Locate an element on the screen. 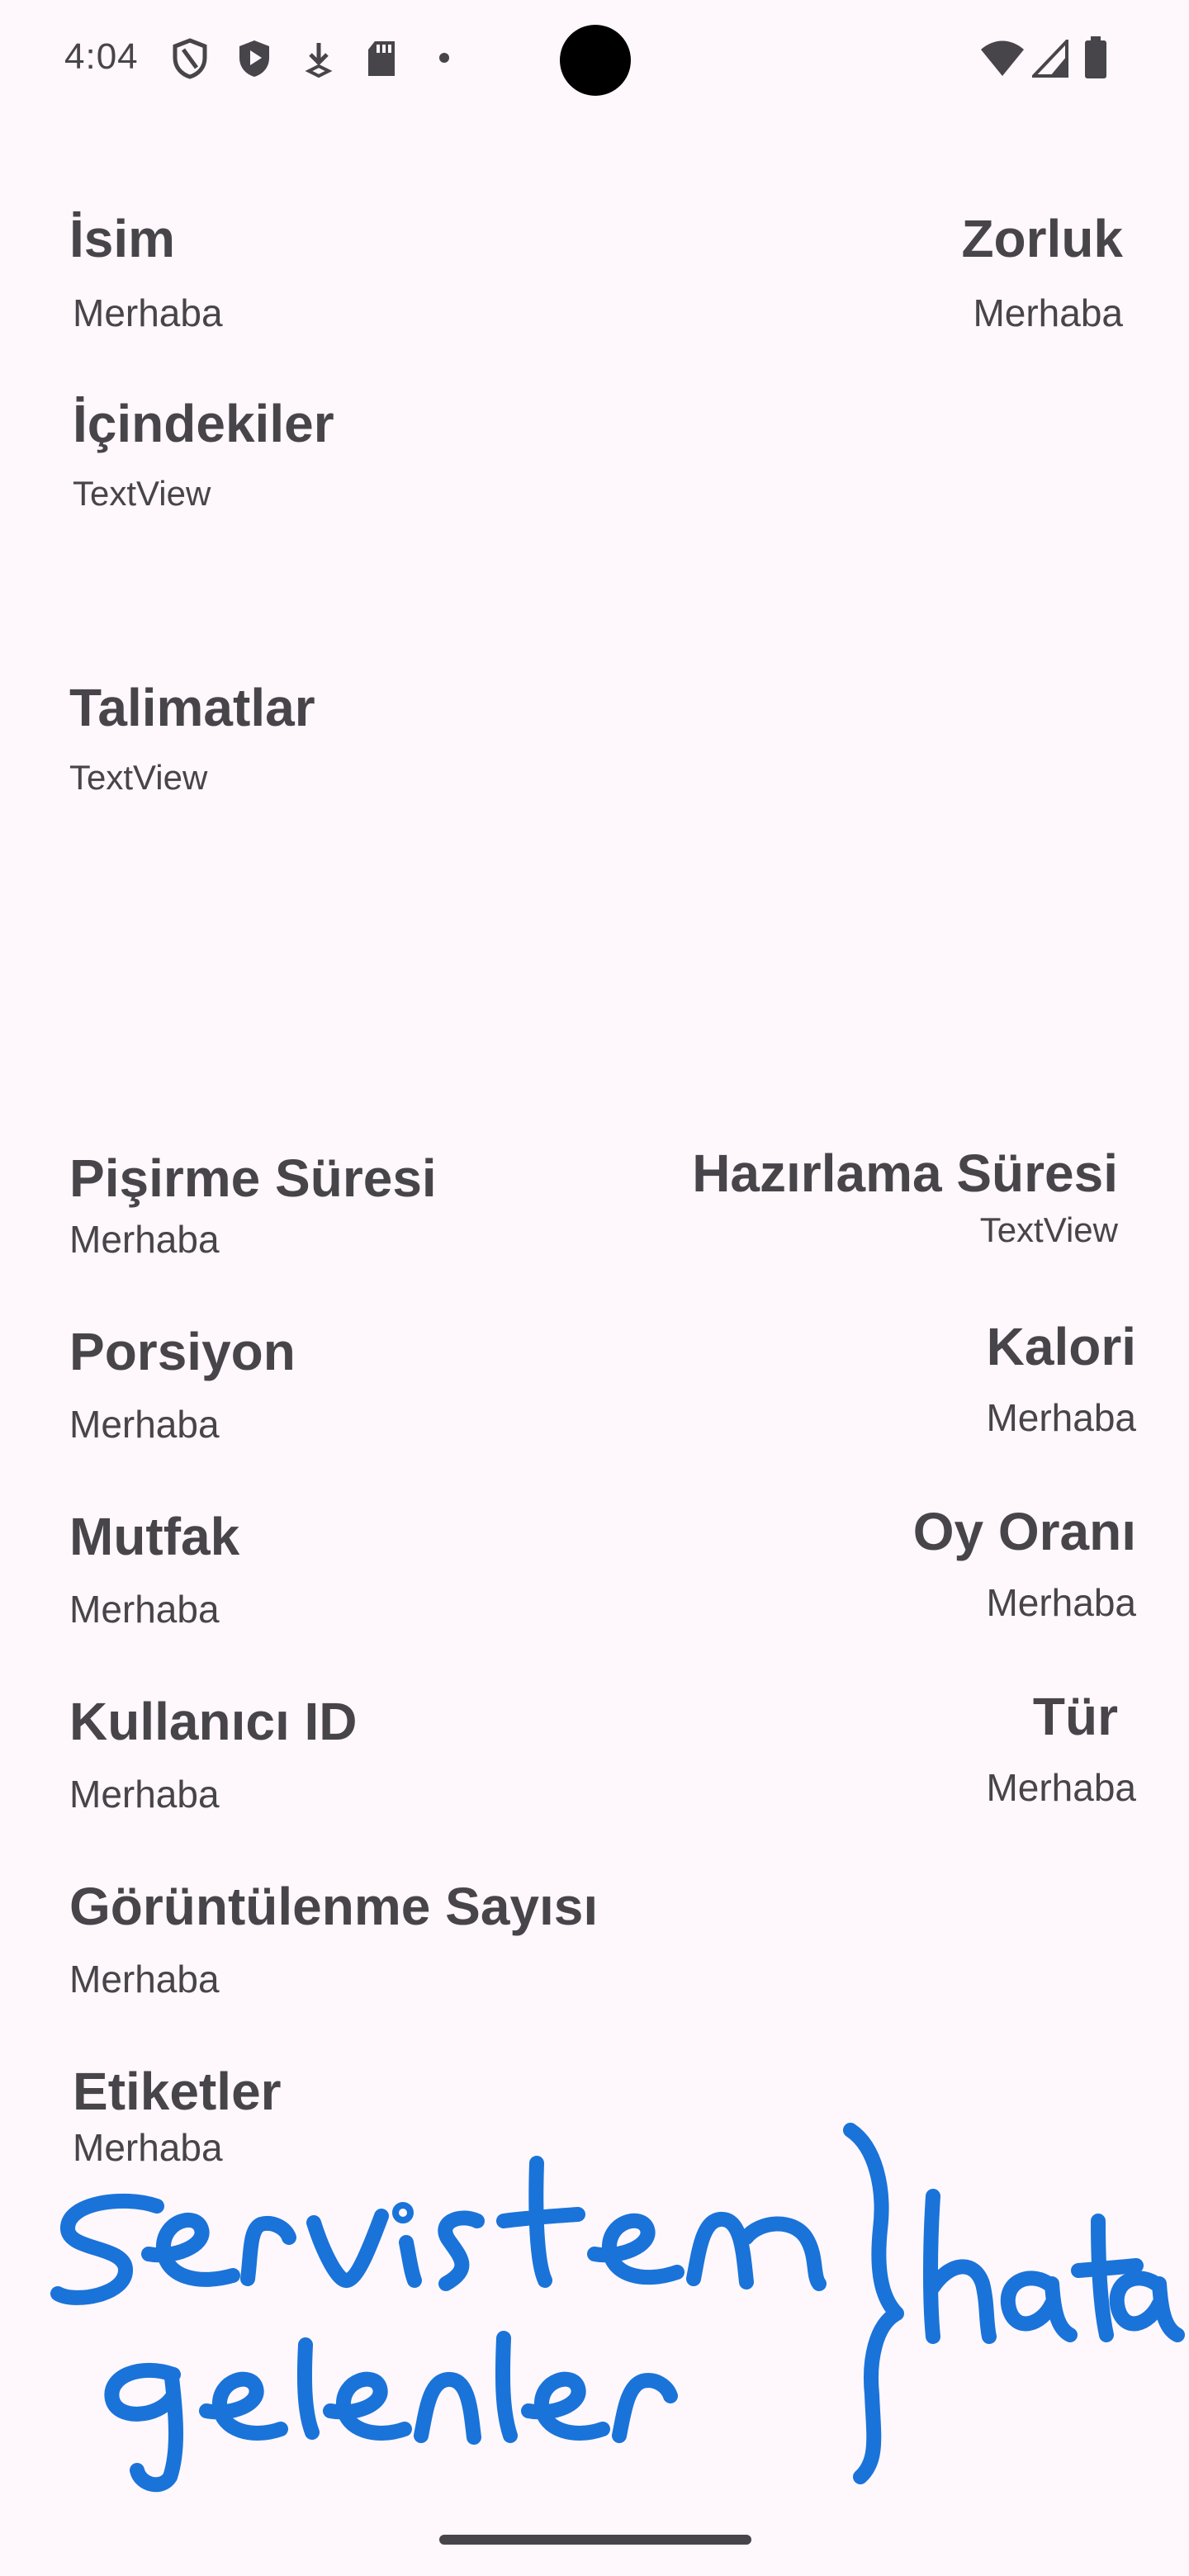  shield-play-icon is located at coordinates (254, 58).